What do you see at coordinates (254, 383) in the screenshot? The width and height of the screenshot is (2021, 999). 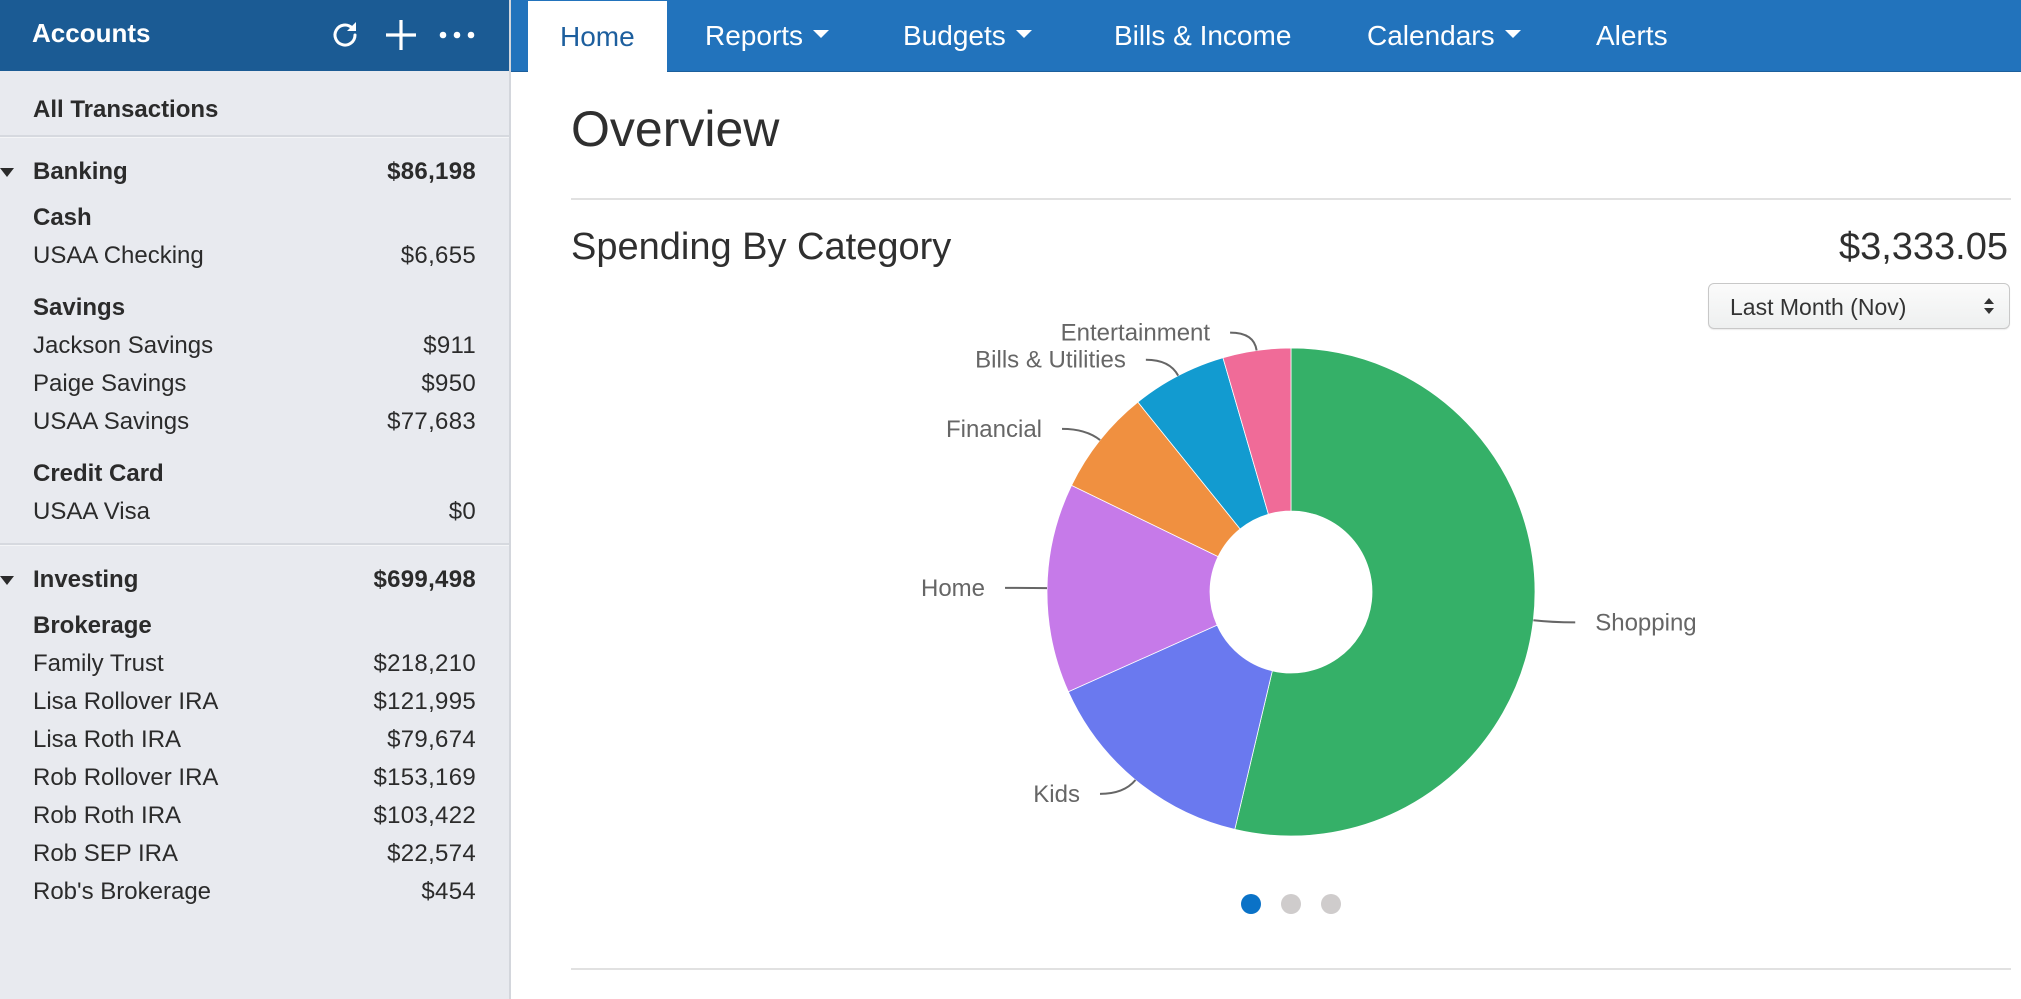 I see `account-item: Paige Savings $950` at bounding box center [254, 383].